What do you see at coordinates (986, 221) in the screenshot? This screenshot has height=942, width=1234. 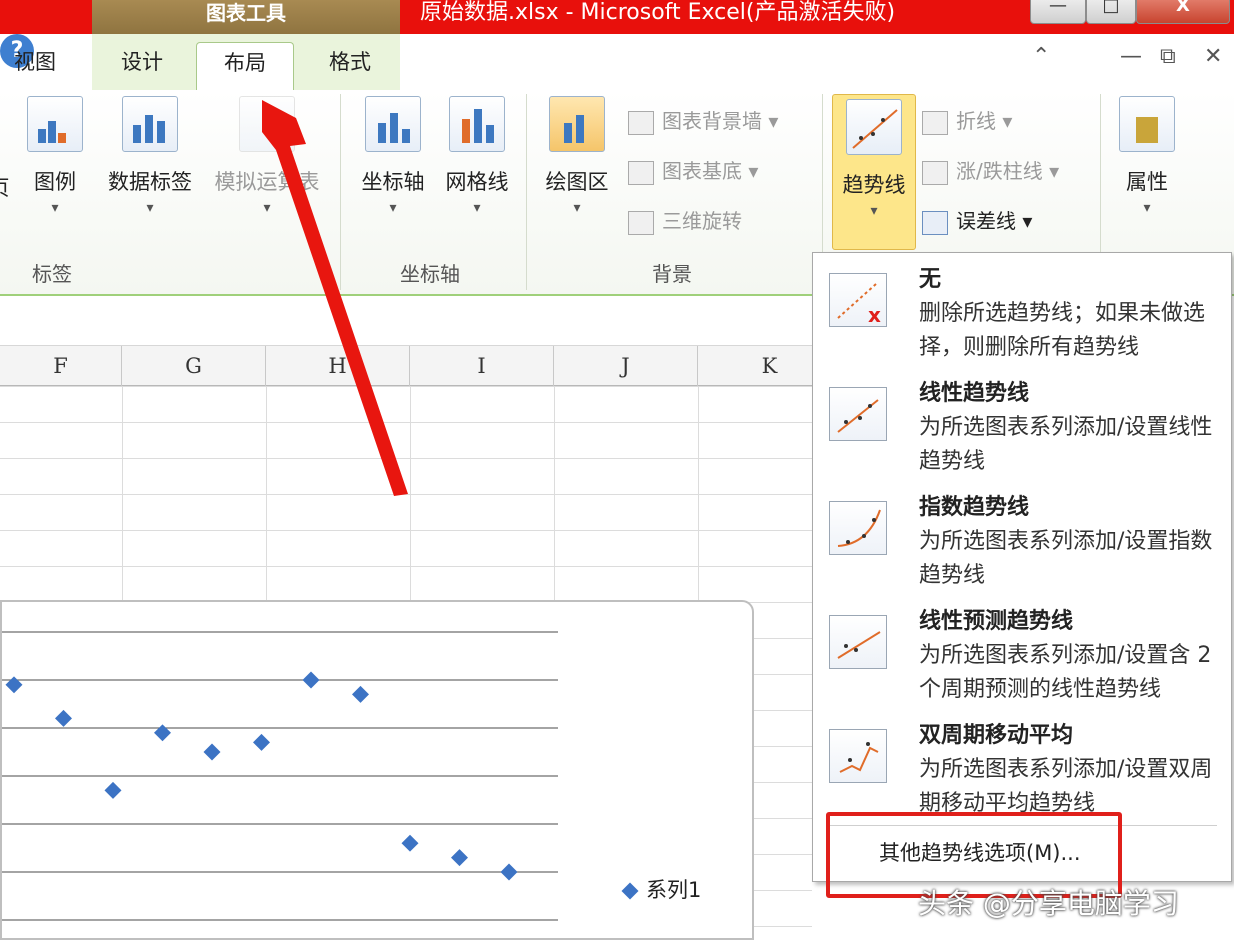 I see `error-bars-label: 误差线` at bounding box center [986, 221].